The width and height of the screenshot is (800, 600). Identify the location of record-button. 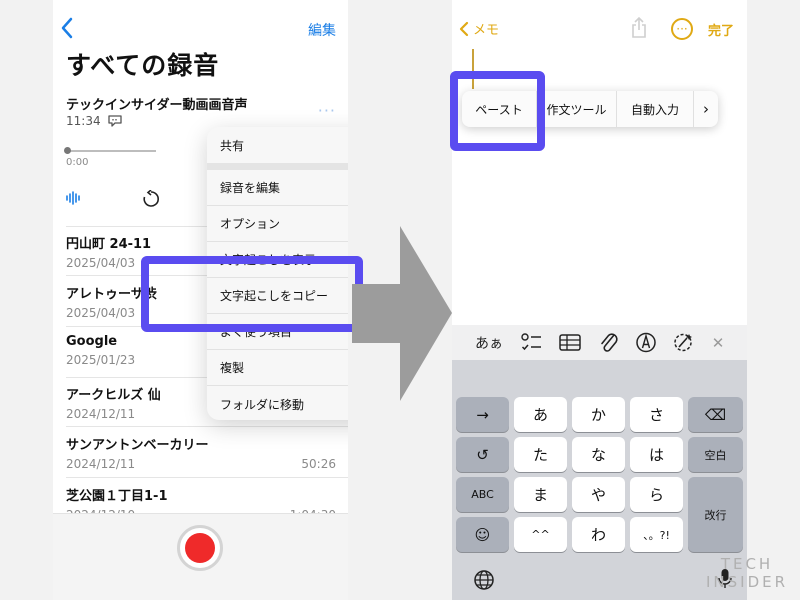
(200, 548).